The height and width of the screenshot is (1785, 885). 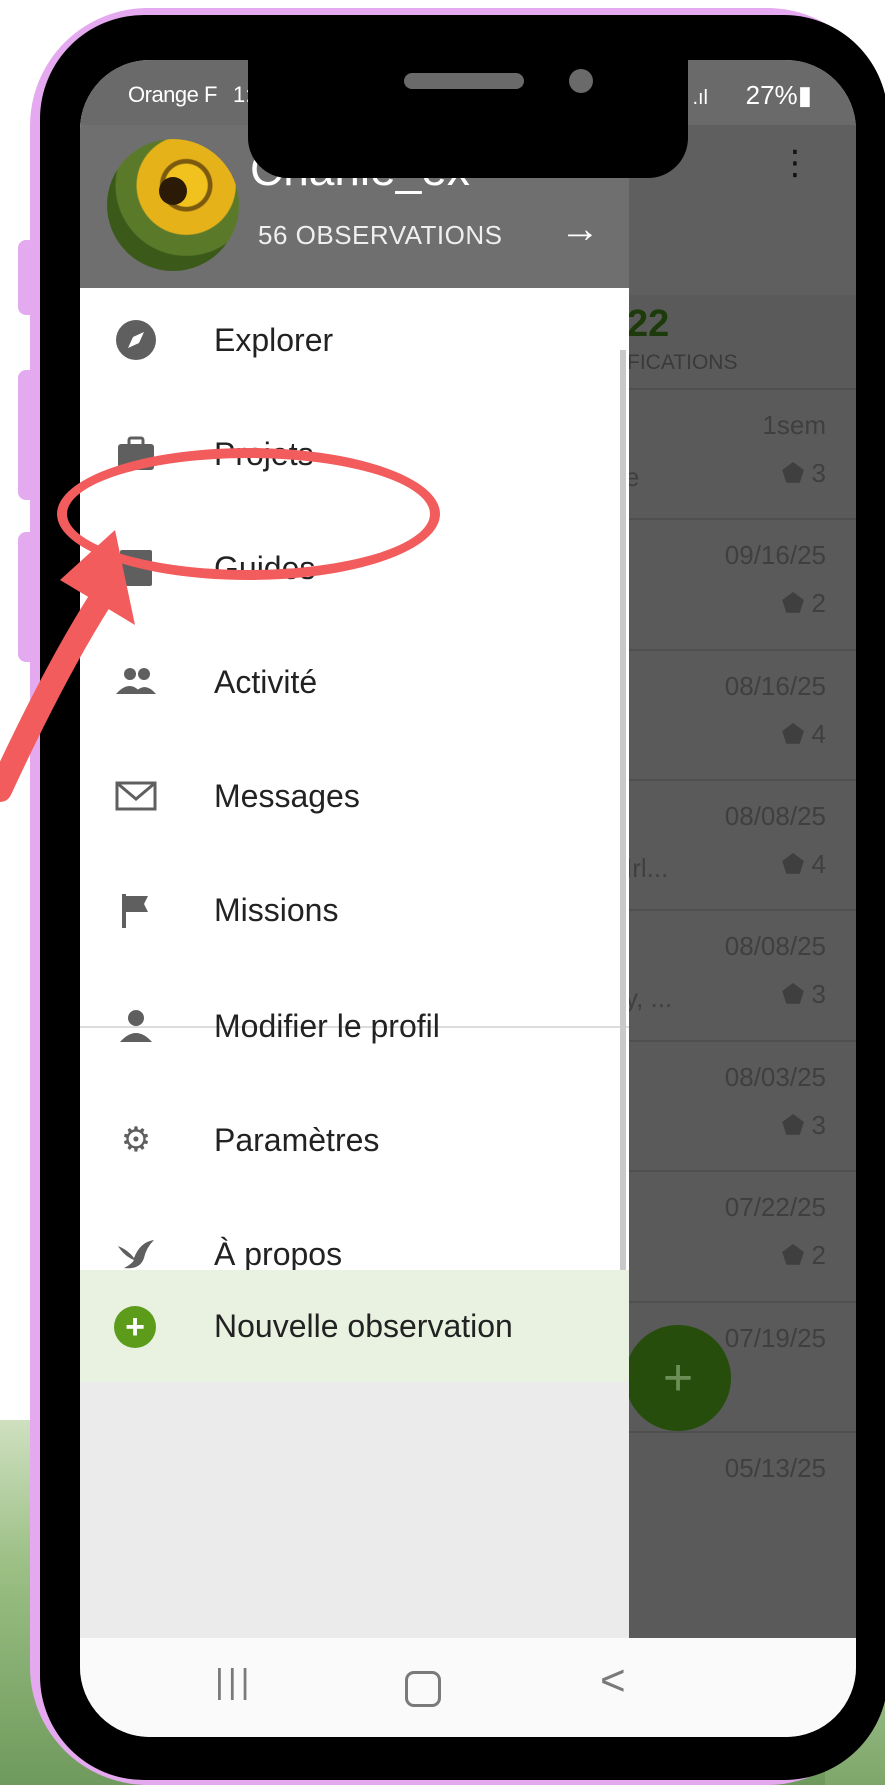 What do you see at coordinates (468, 119) in the screenshot?
I see `camera-notch` at bounding box center [468, 119].